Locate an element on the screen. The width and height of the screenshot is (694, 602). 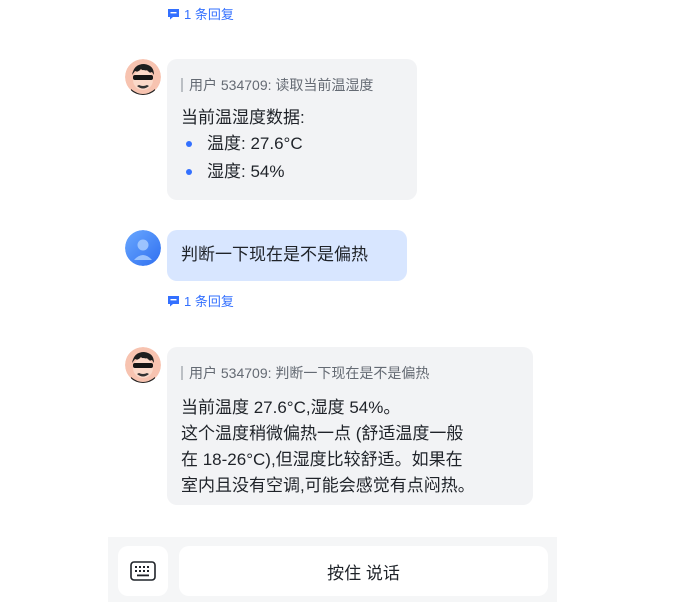
quoted-text: 用户 534709: 判断一下现在是不是偏热 is located at coordinates (309, 373).